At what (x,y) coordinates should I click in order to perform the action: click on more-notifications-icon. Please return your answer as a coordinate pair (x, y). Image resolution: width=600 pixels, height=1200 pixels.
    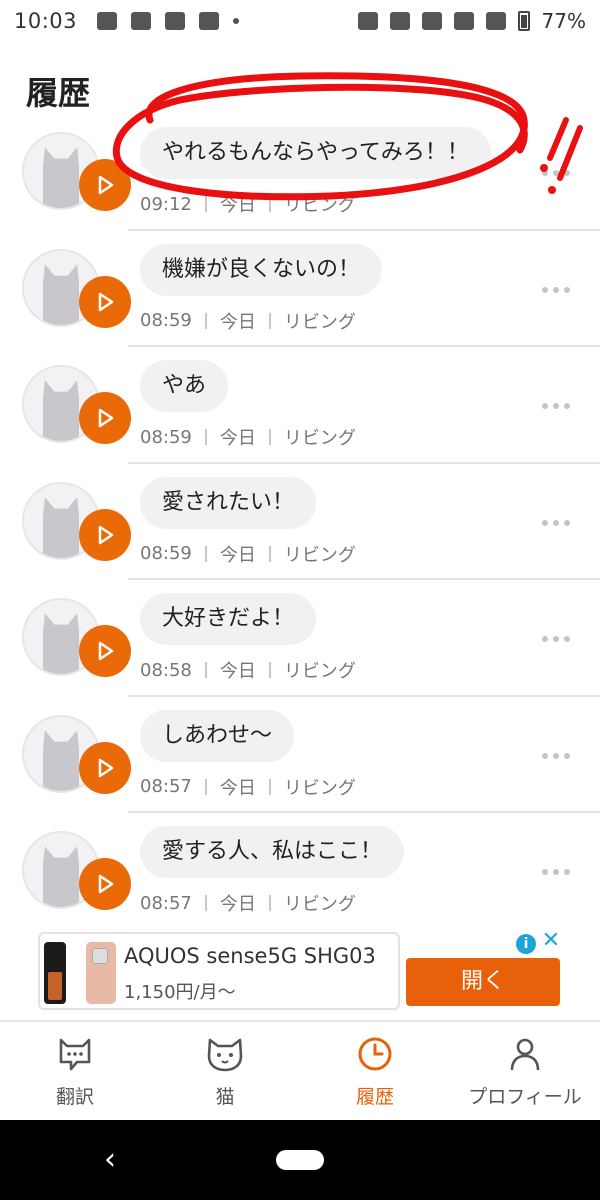
    Looking at the image, I should click on (236, 21).